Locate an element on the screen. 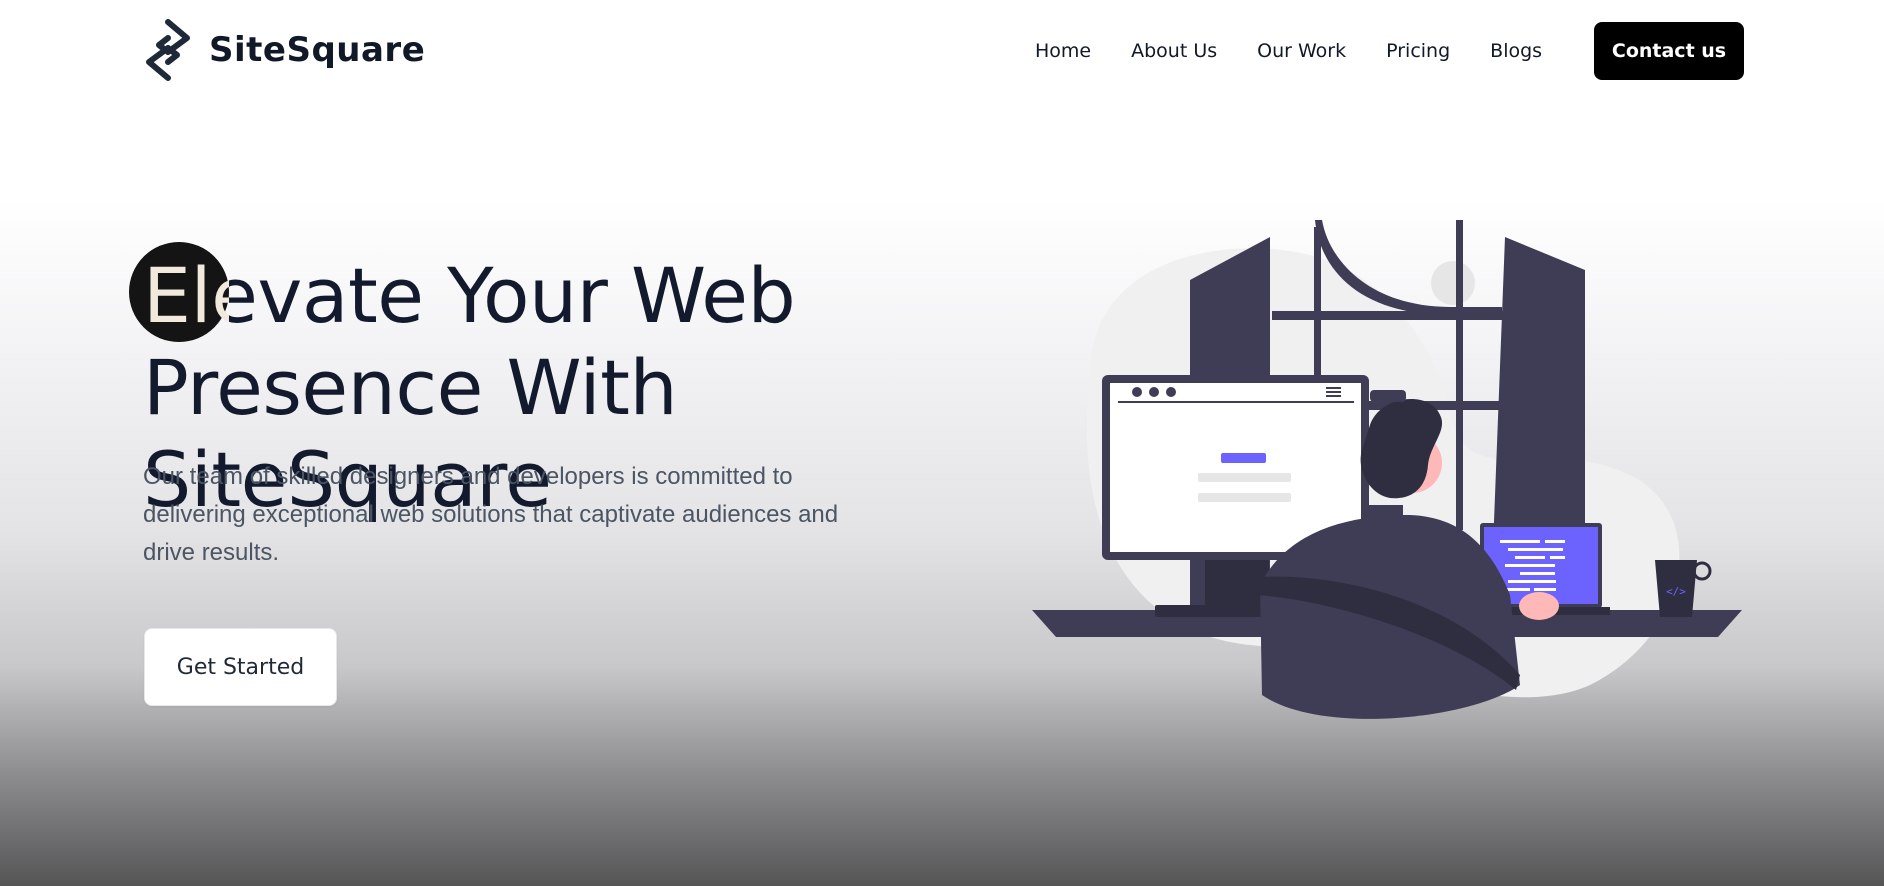 The width and height of the screenshot is (1884, 886). contact-us-button: Contact us is located at coordinates (1669, 51).